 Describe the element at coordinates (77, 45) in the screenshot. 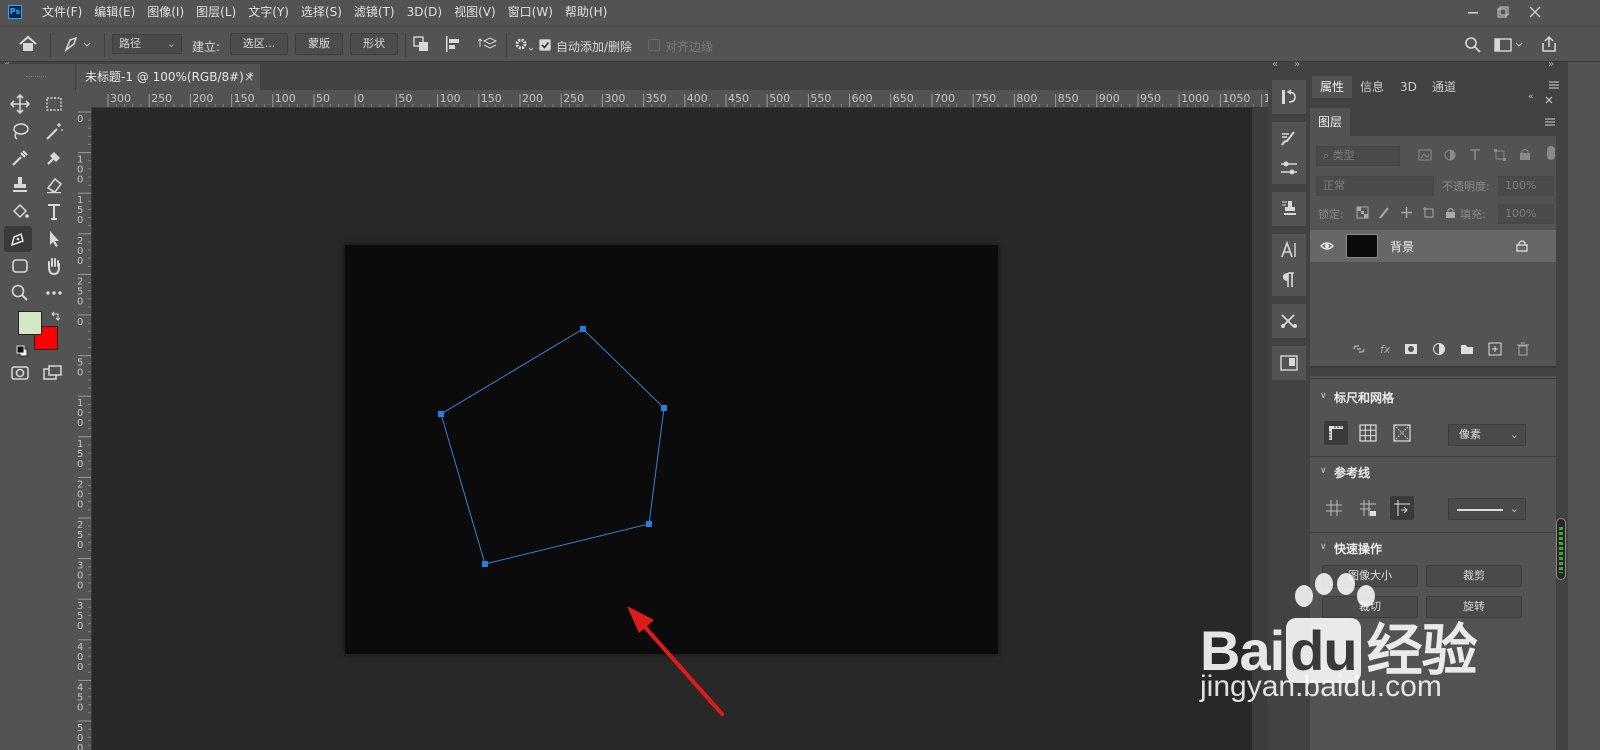

I see `pen-tool-preset-icon` at that location.